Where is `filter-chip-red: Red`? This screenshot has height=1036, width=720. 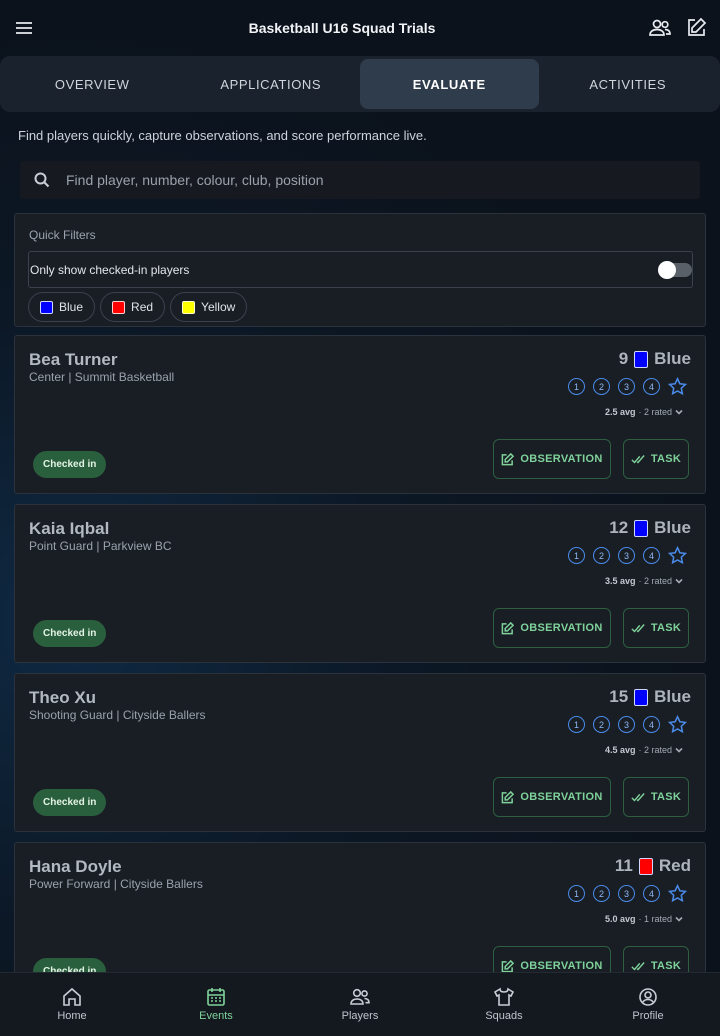
filter-chip-red: Red is located at coordinates (133, 307).